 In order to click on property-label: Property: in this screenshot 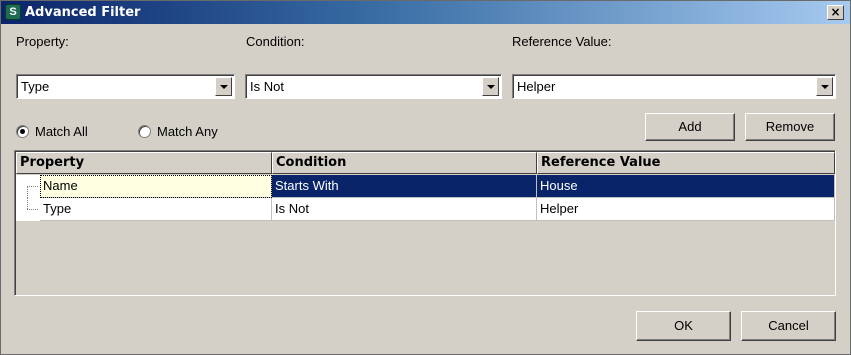, I will do `click(42, 41)`.